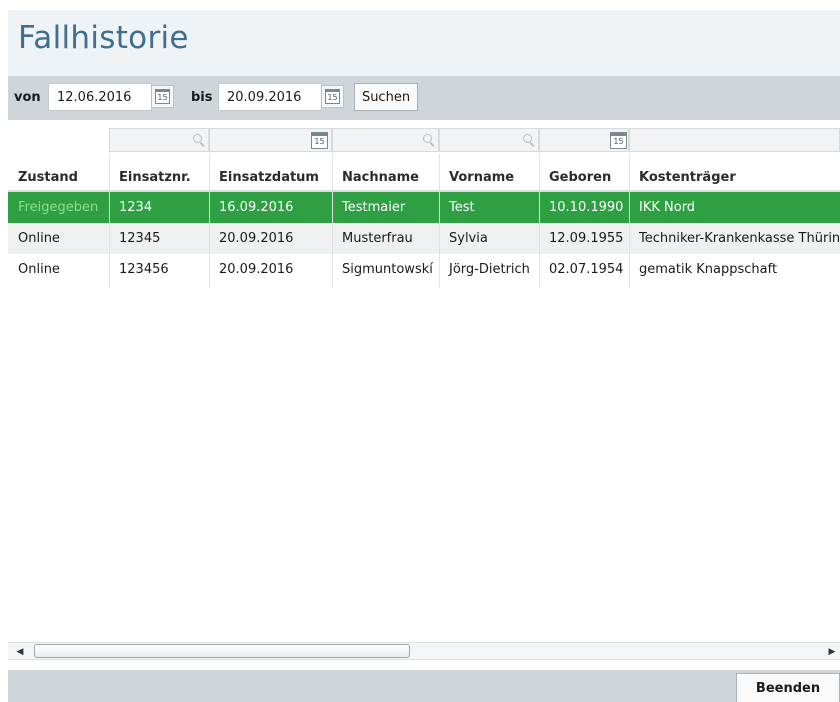 The width and height of the screenshot is (840, 702). I want to click on header-einsatzdatum: Einsatzdatum, so click(270, 172).